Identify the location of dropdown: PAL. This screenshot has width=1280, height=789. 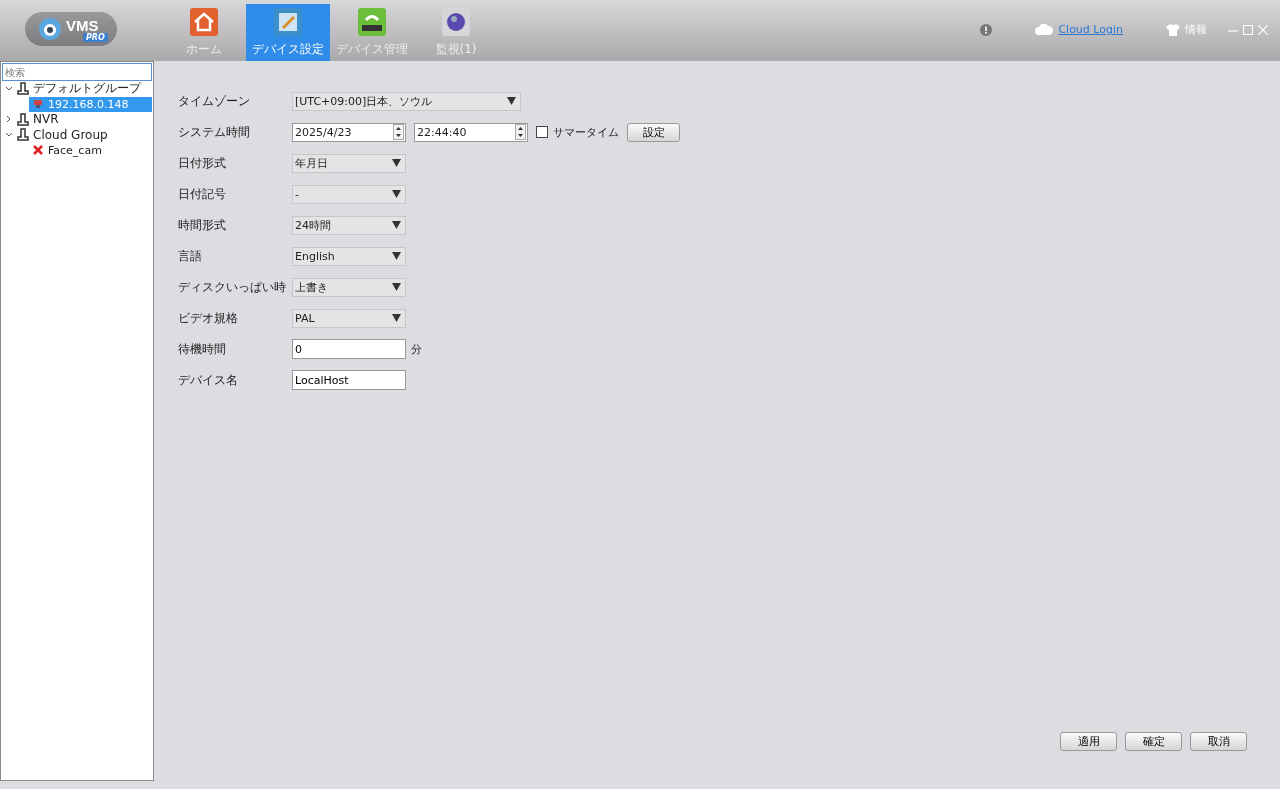
(349, 318).